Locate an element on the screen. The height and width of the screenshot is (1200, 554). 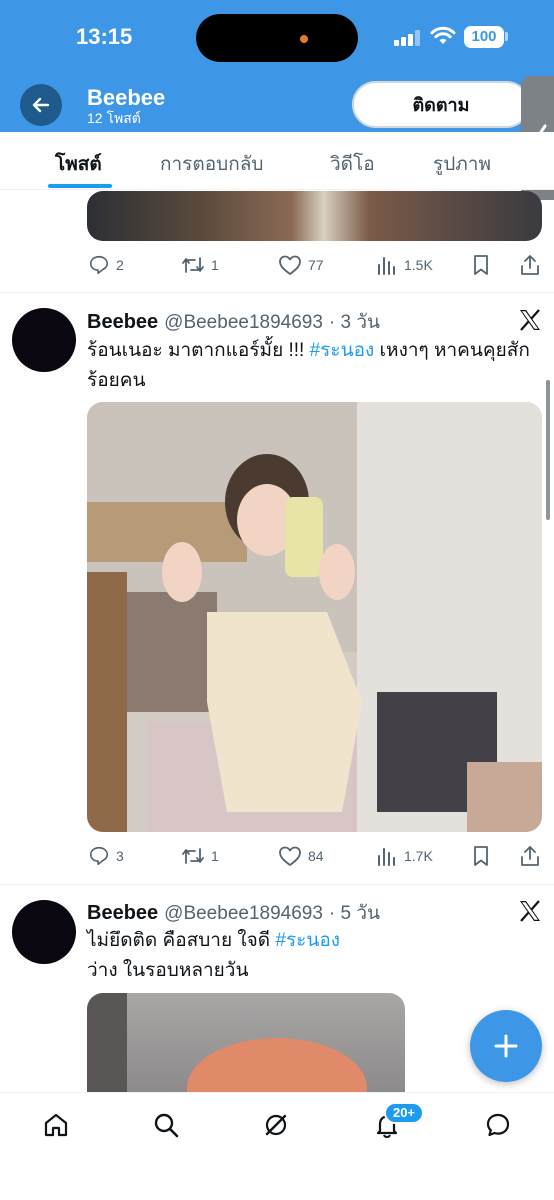
like-button: 77 is located at coordinates (301, 265).